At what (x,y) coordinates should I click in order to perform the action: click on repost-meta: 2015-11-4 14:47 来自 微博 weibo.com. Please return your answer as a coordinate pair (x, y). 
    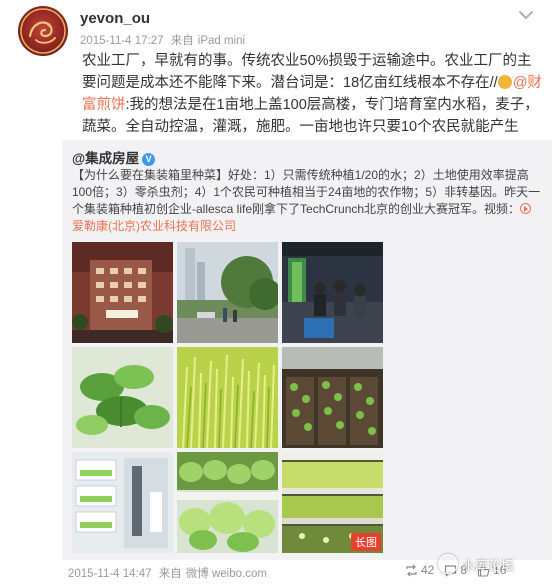
    Looking at the image, I should click on (169, 573).